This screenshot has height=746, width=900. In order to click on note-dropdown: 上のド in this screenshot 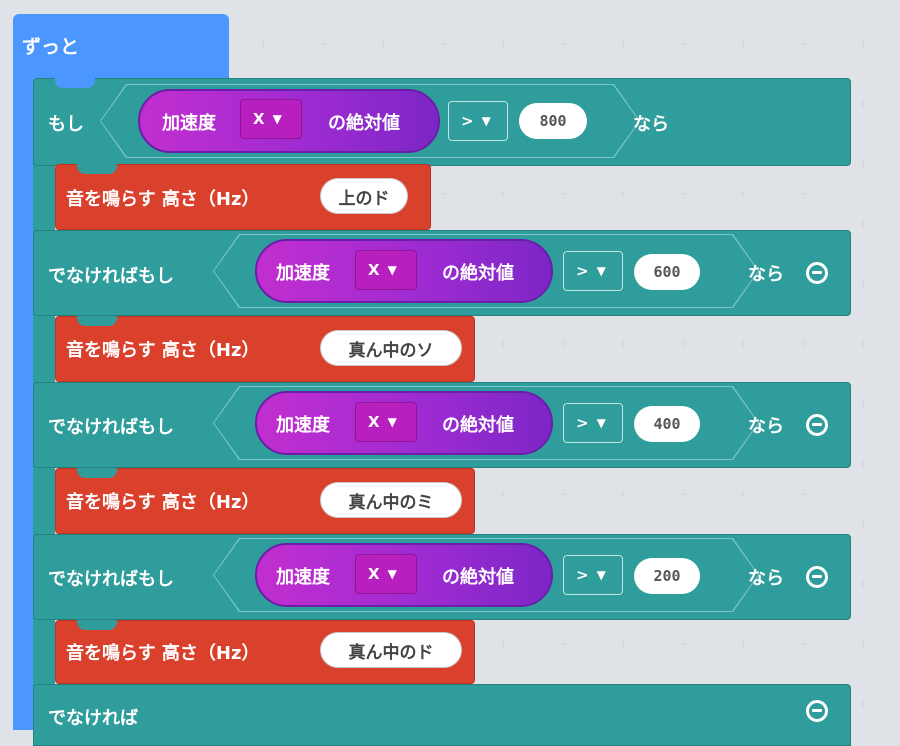, I will do `click(364, 196)`.